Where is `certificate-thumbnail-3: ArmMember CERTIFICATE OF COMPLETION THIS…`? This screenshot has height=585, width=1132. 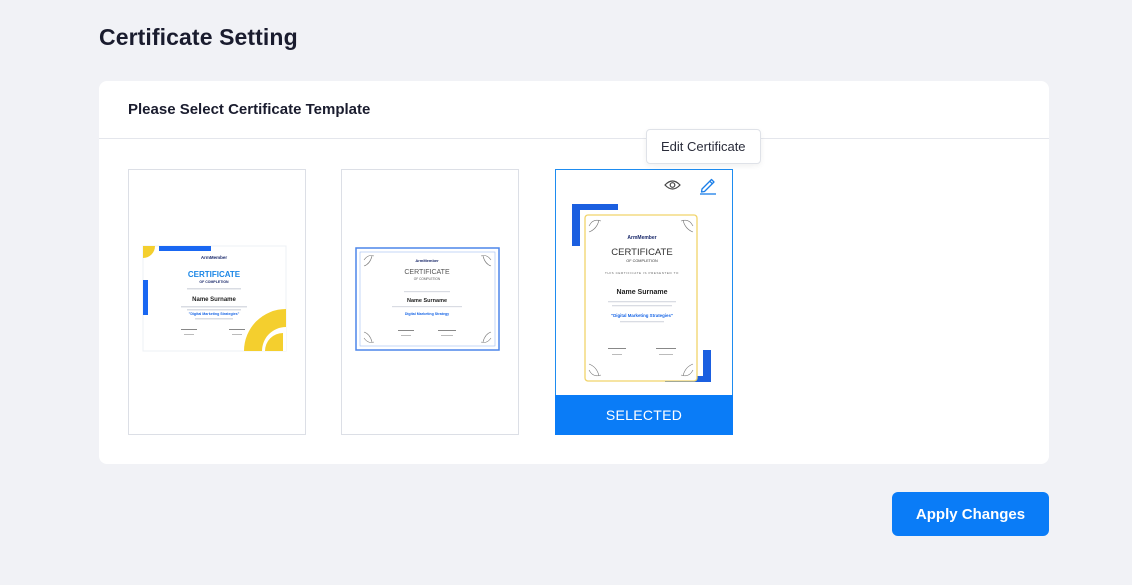 certificate-thumbnail-3: ArmMember CERTIFICATE OF COMPLETION THIS… is located at coordinates (641, 293).